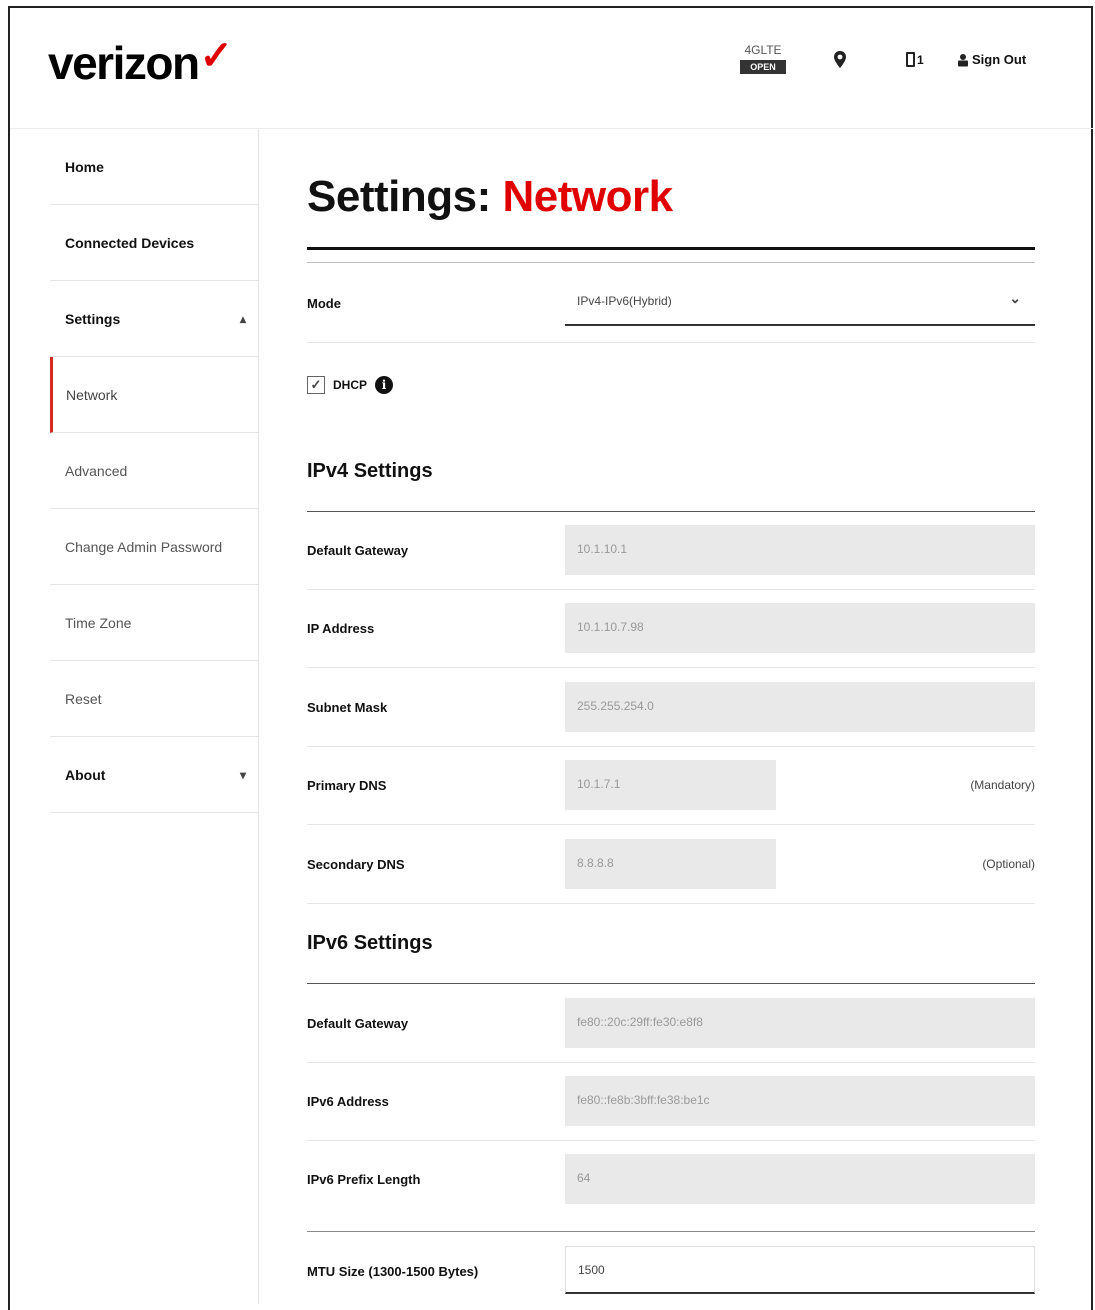 The image size is (1095, 1310). I want to click on ipv6-address-row: IPv6 Address fe80::fe8b:3bff:fe38:be1c, so click(671, 1115).